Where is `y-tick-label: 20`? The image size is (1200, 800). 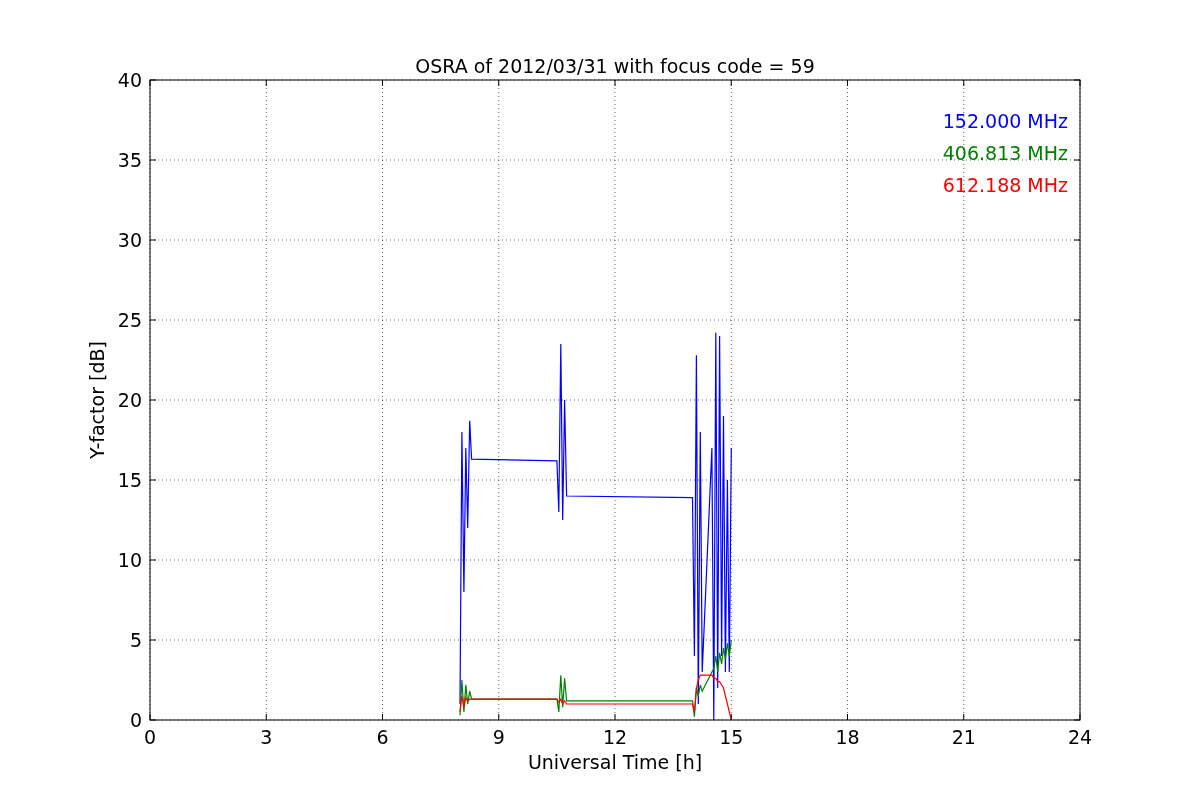 y-tick-label: 20 is located at coordinates (129, 400).